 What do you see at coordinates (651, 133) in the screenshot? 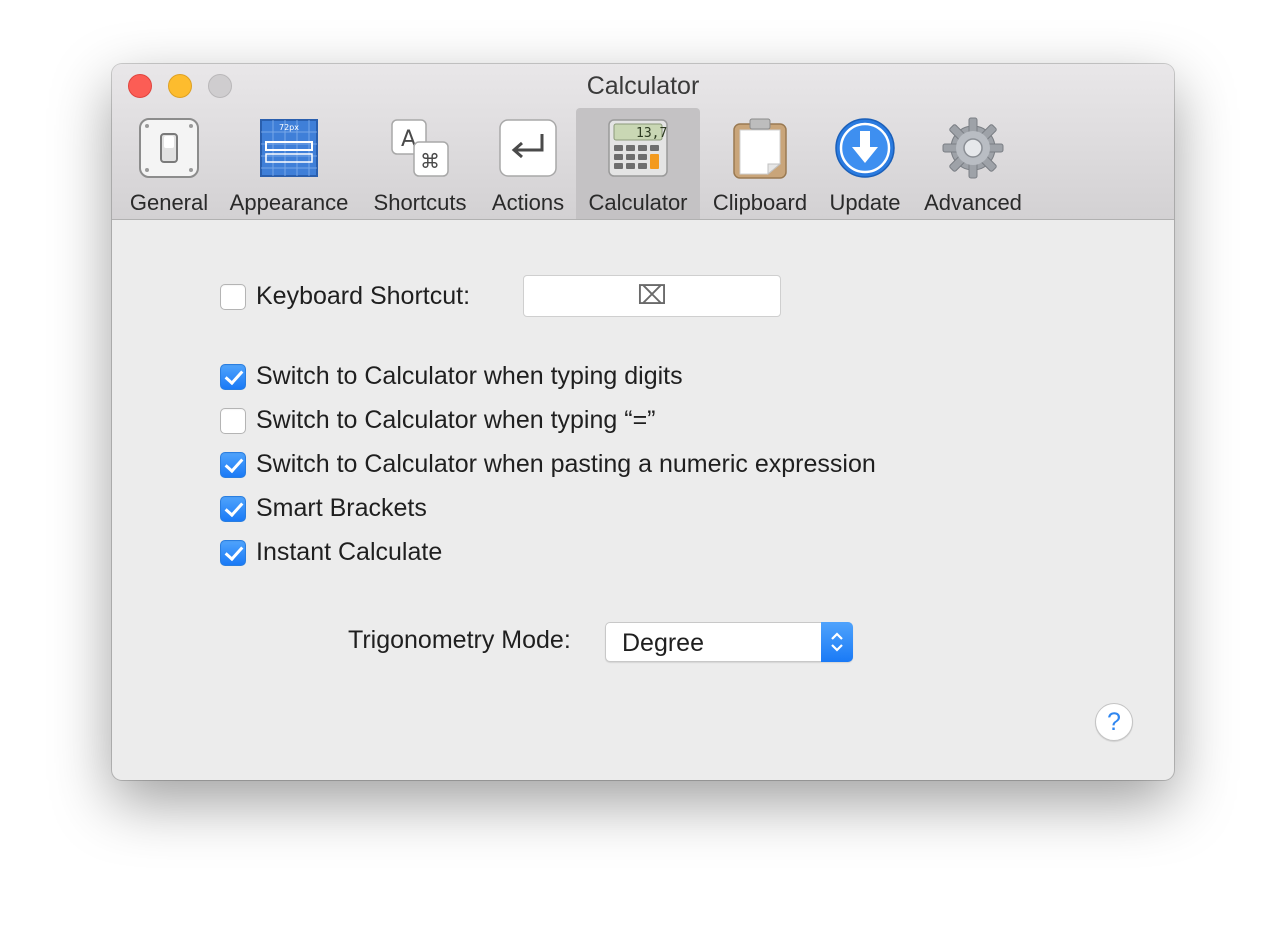
I see `svg-text: 13,7` at bounding box center [651, 133].